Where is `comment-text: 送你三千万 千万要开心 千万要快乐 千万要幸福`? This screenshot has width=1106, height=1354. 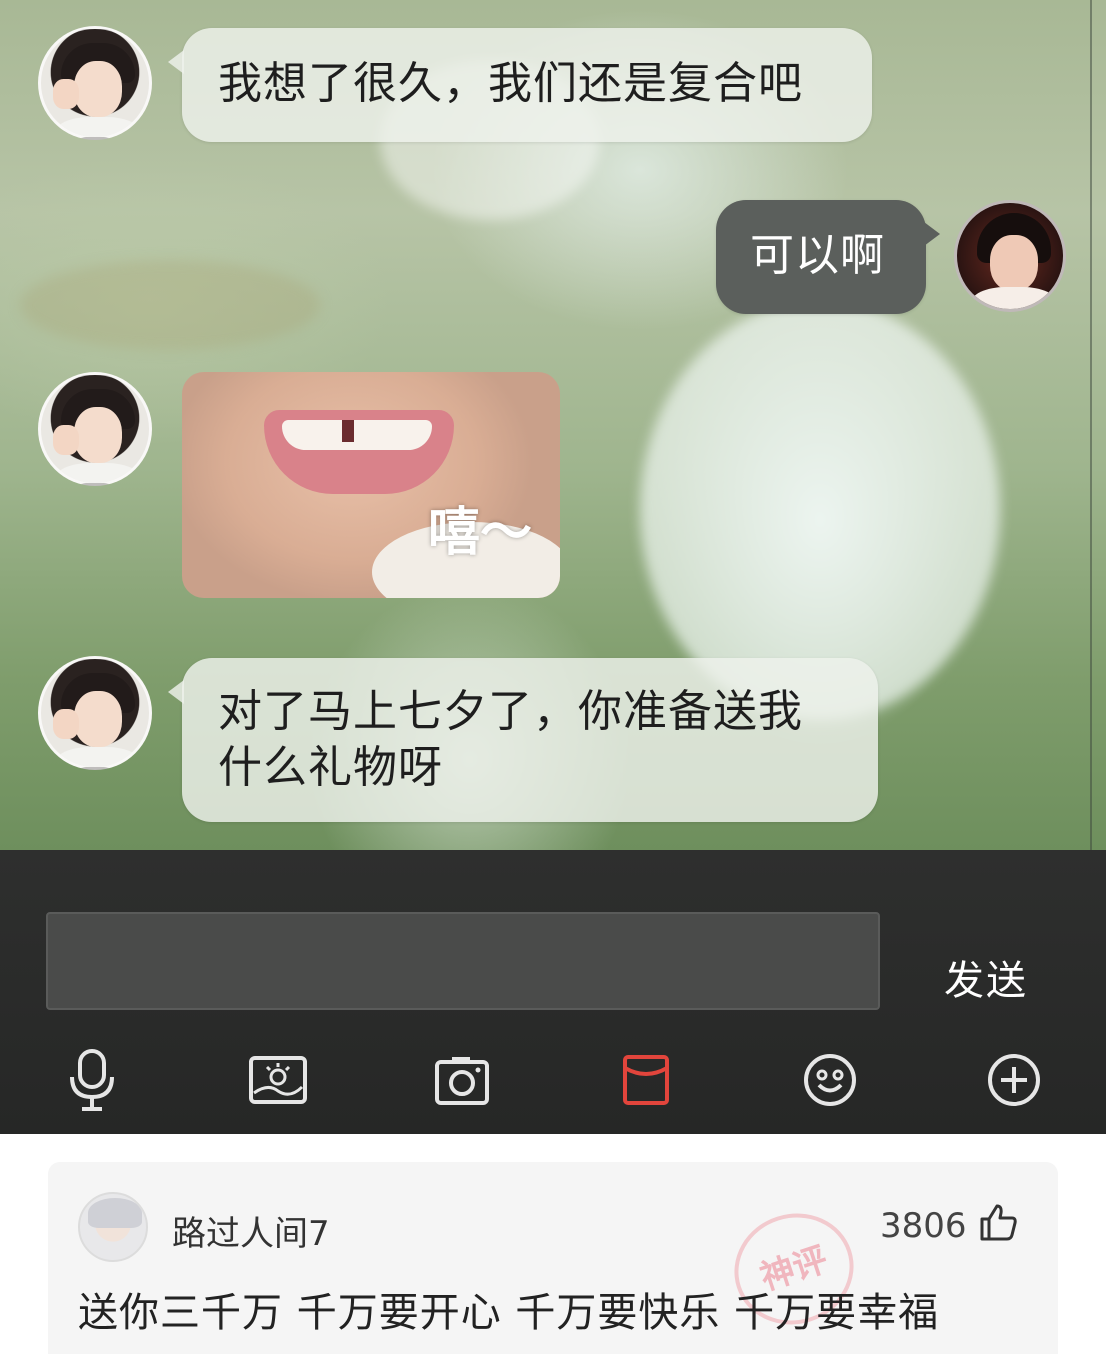
comment-text: 送你三千万 千万要开心 千万要快乐 千万要幸福 is located at coordinates (509, 1313).